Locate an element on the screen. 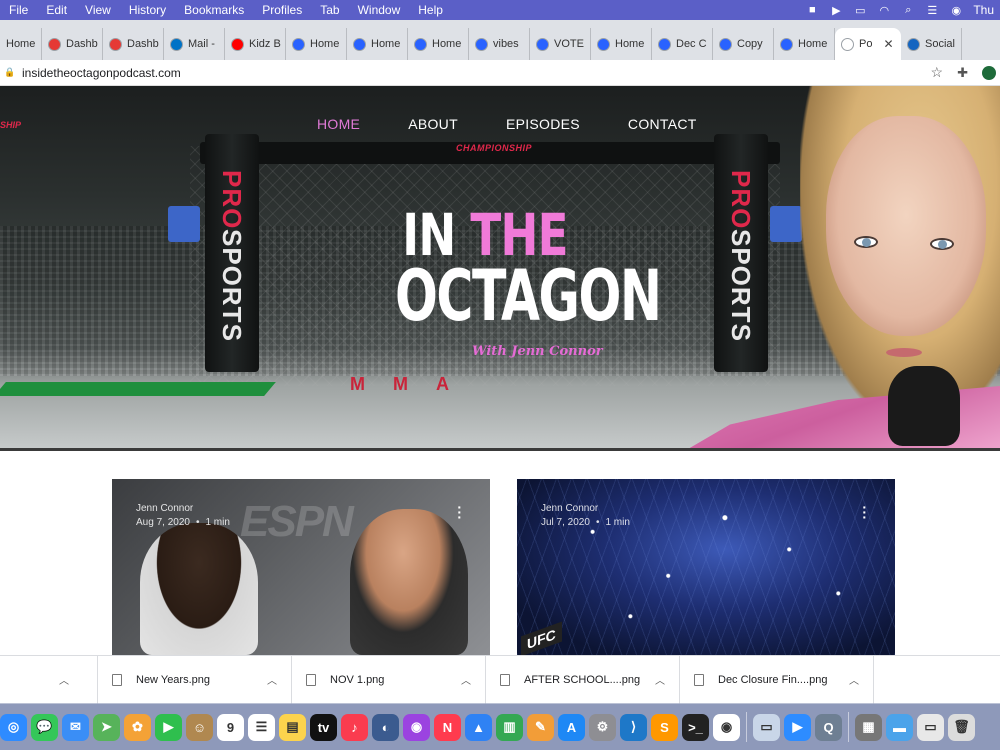 The width and height of the screenshot is (1000, 750). messages-icon: 💬 is located at coordinates (44, 727).